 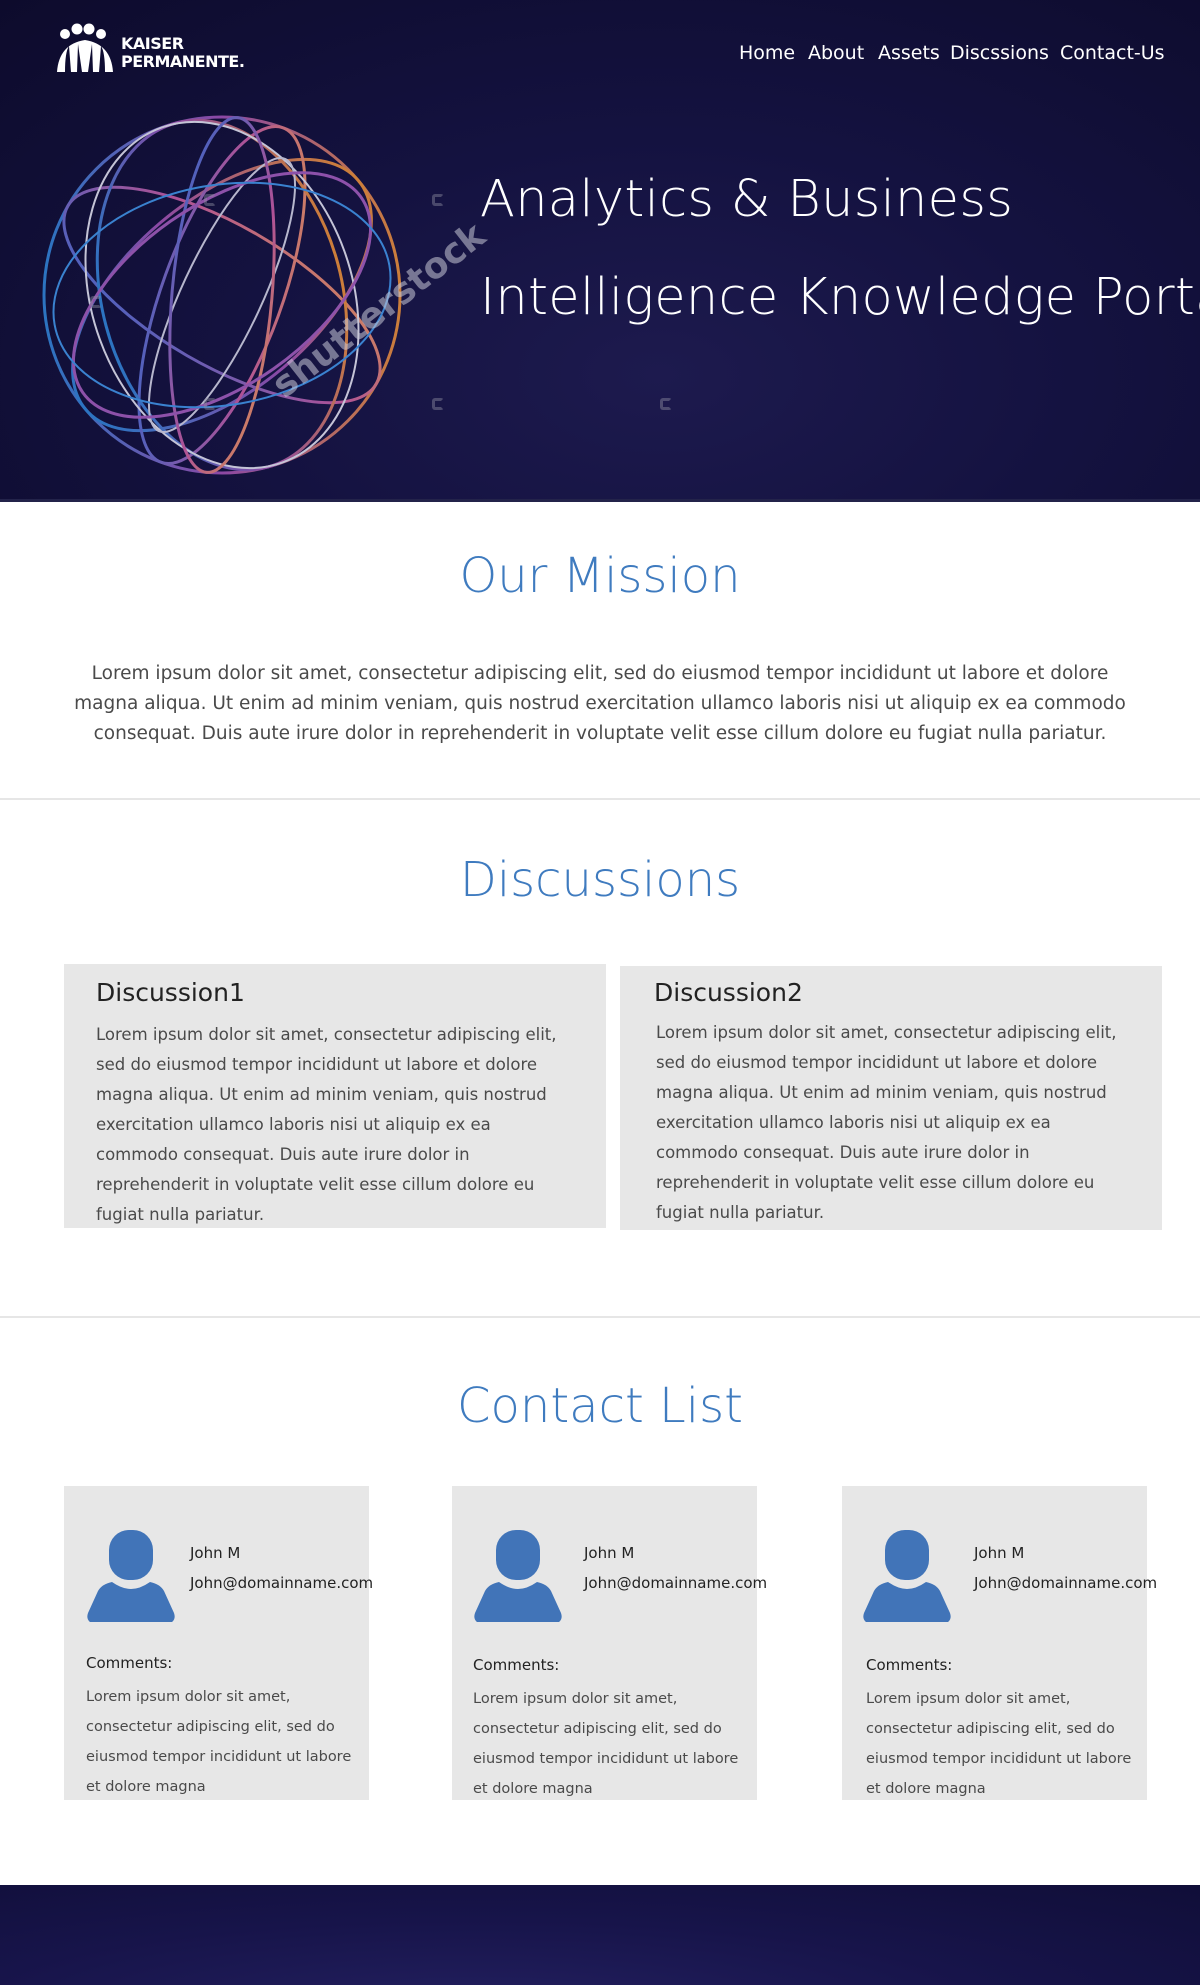 I want to click on main-nav: Home About Assets Discssions Contact-Us, so click(x=600, y=57).